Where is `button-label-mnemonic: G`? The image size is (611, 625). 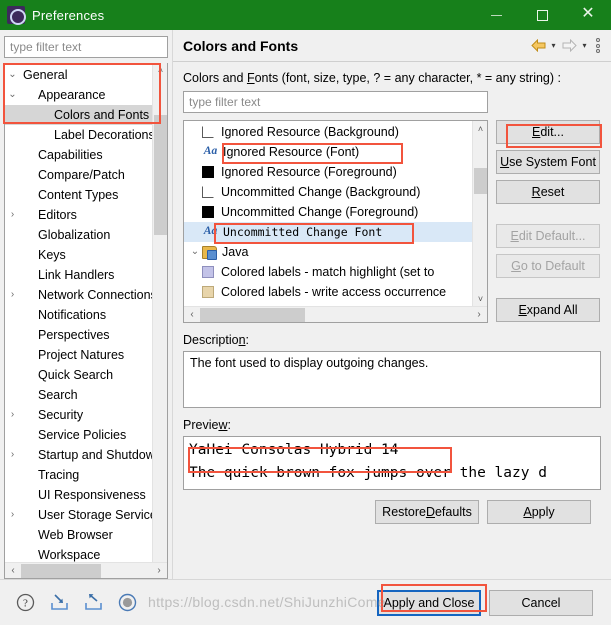 button-label-mnemonic: G is located at coordinates (516, 266).